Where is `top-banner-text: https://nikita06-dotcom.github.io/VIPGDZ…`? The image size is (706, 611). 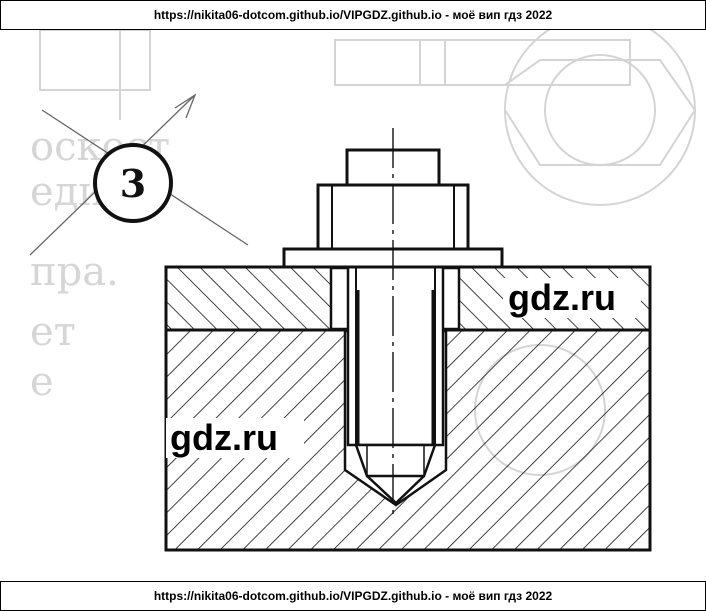 top-banner-text: https://nikita06-dotcom.github.io/VIPGDZ… is located at coordinates (353, 15).